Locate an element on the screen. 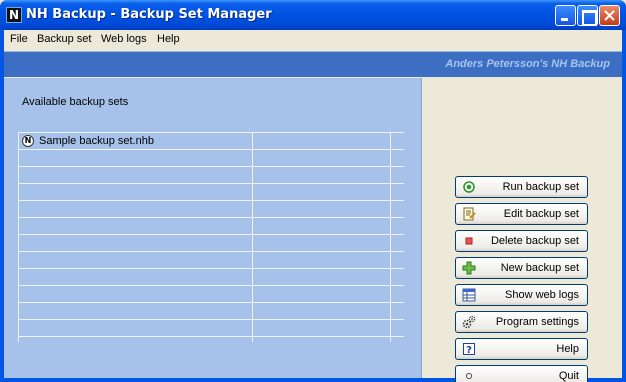 The height and width of the screenshot is (382, 626). quit-label: Quit is located at coordinates (568, 376).